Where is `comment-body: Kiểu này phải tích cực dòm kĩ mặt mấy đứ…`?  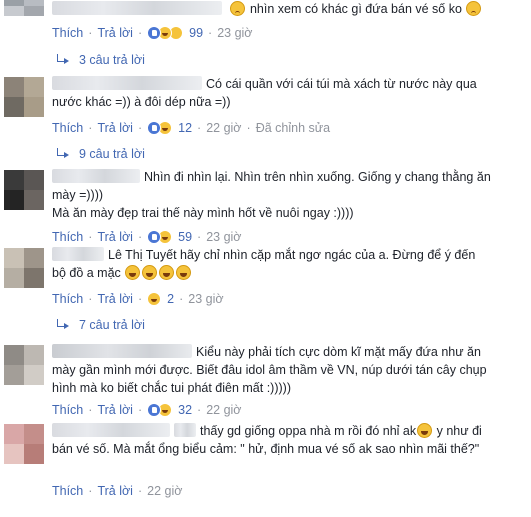
comment-body: Kiểu này phải tích cực dòm kĩ mặt mấy đứ… is located at coordinates (288, 370).